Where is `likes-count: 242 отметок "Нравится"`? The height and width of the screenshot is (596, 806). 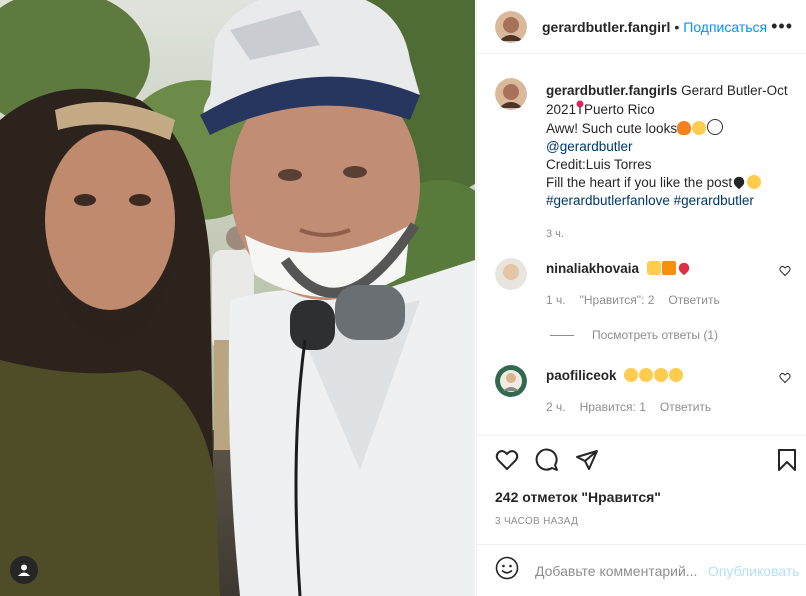
likes-count: 242 отметок "Нравится" is located at coordinates (578, 497).